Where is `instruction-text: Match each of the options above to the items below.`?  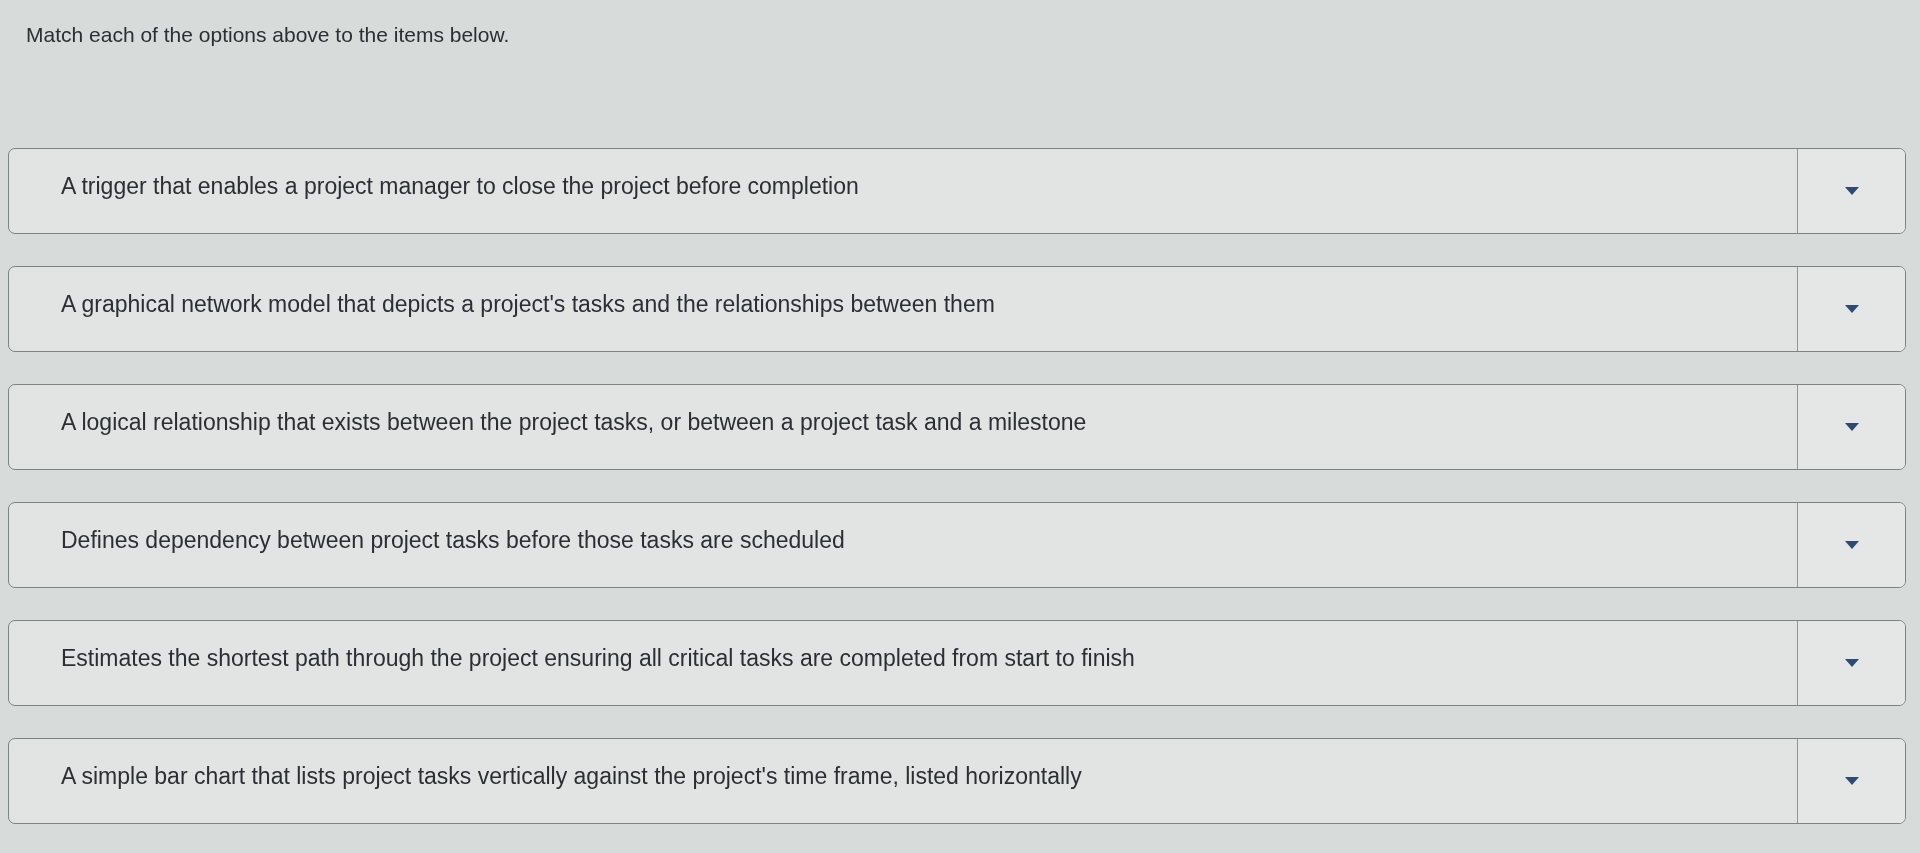 instruction-text: Match each of the options above to the items below. is located at coordinates (268, 35).